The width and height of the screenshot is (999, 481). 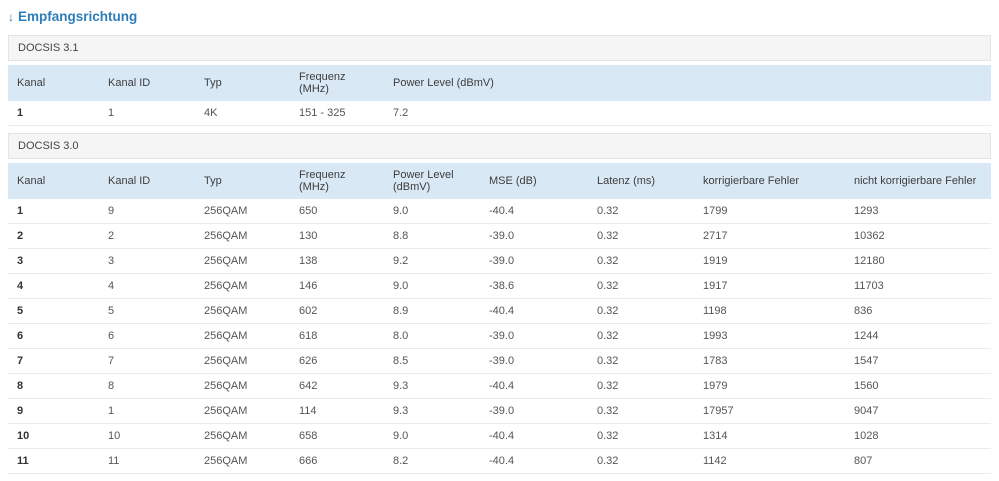 What do you see at coordinates (337, 336) in the screenshot?
I see `cell: 618` at bounding box center [337, 336].